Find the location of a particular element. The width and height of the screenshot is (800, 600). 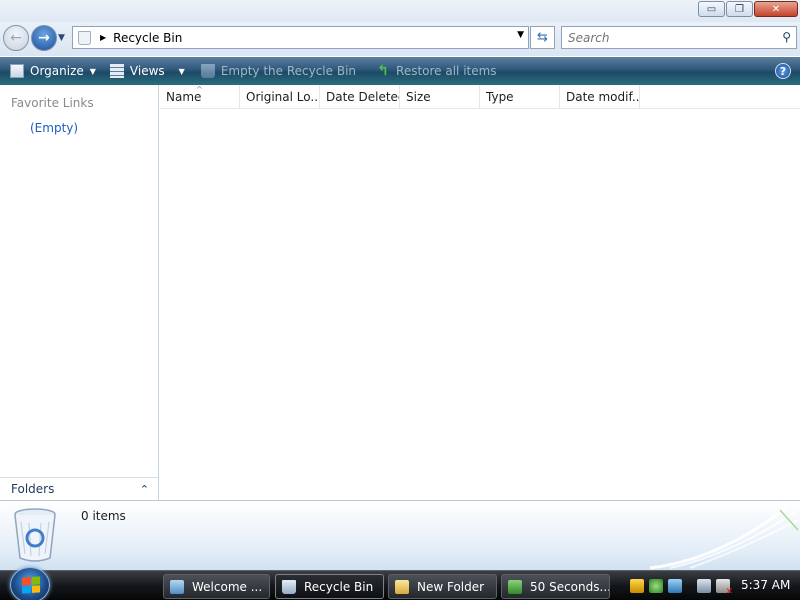

volume-muted-icon is located at coordinates (724, 588).